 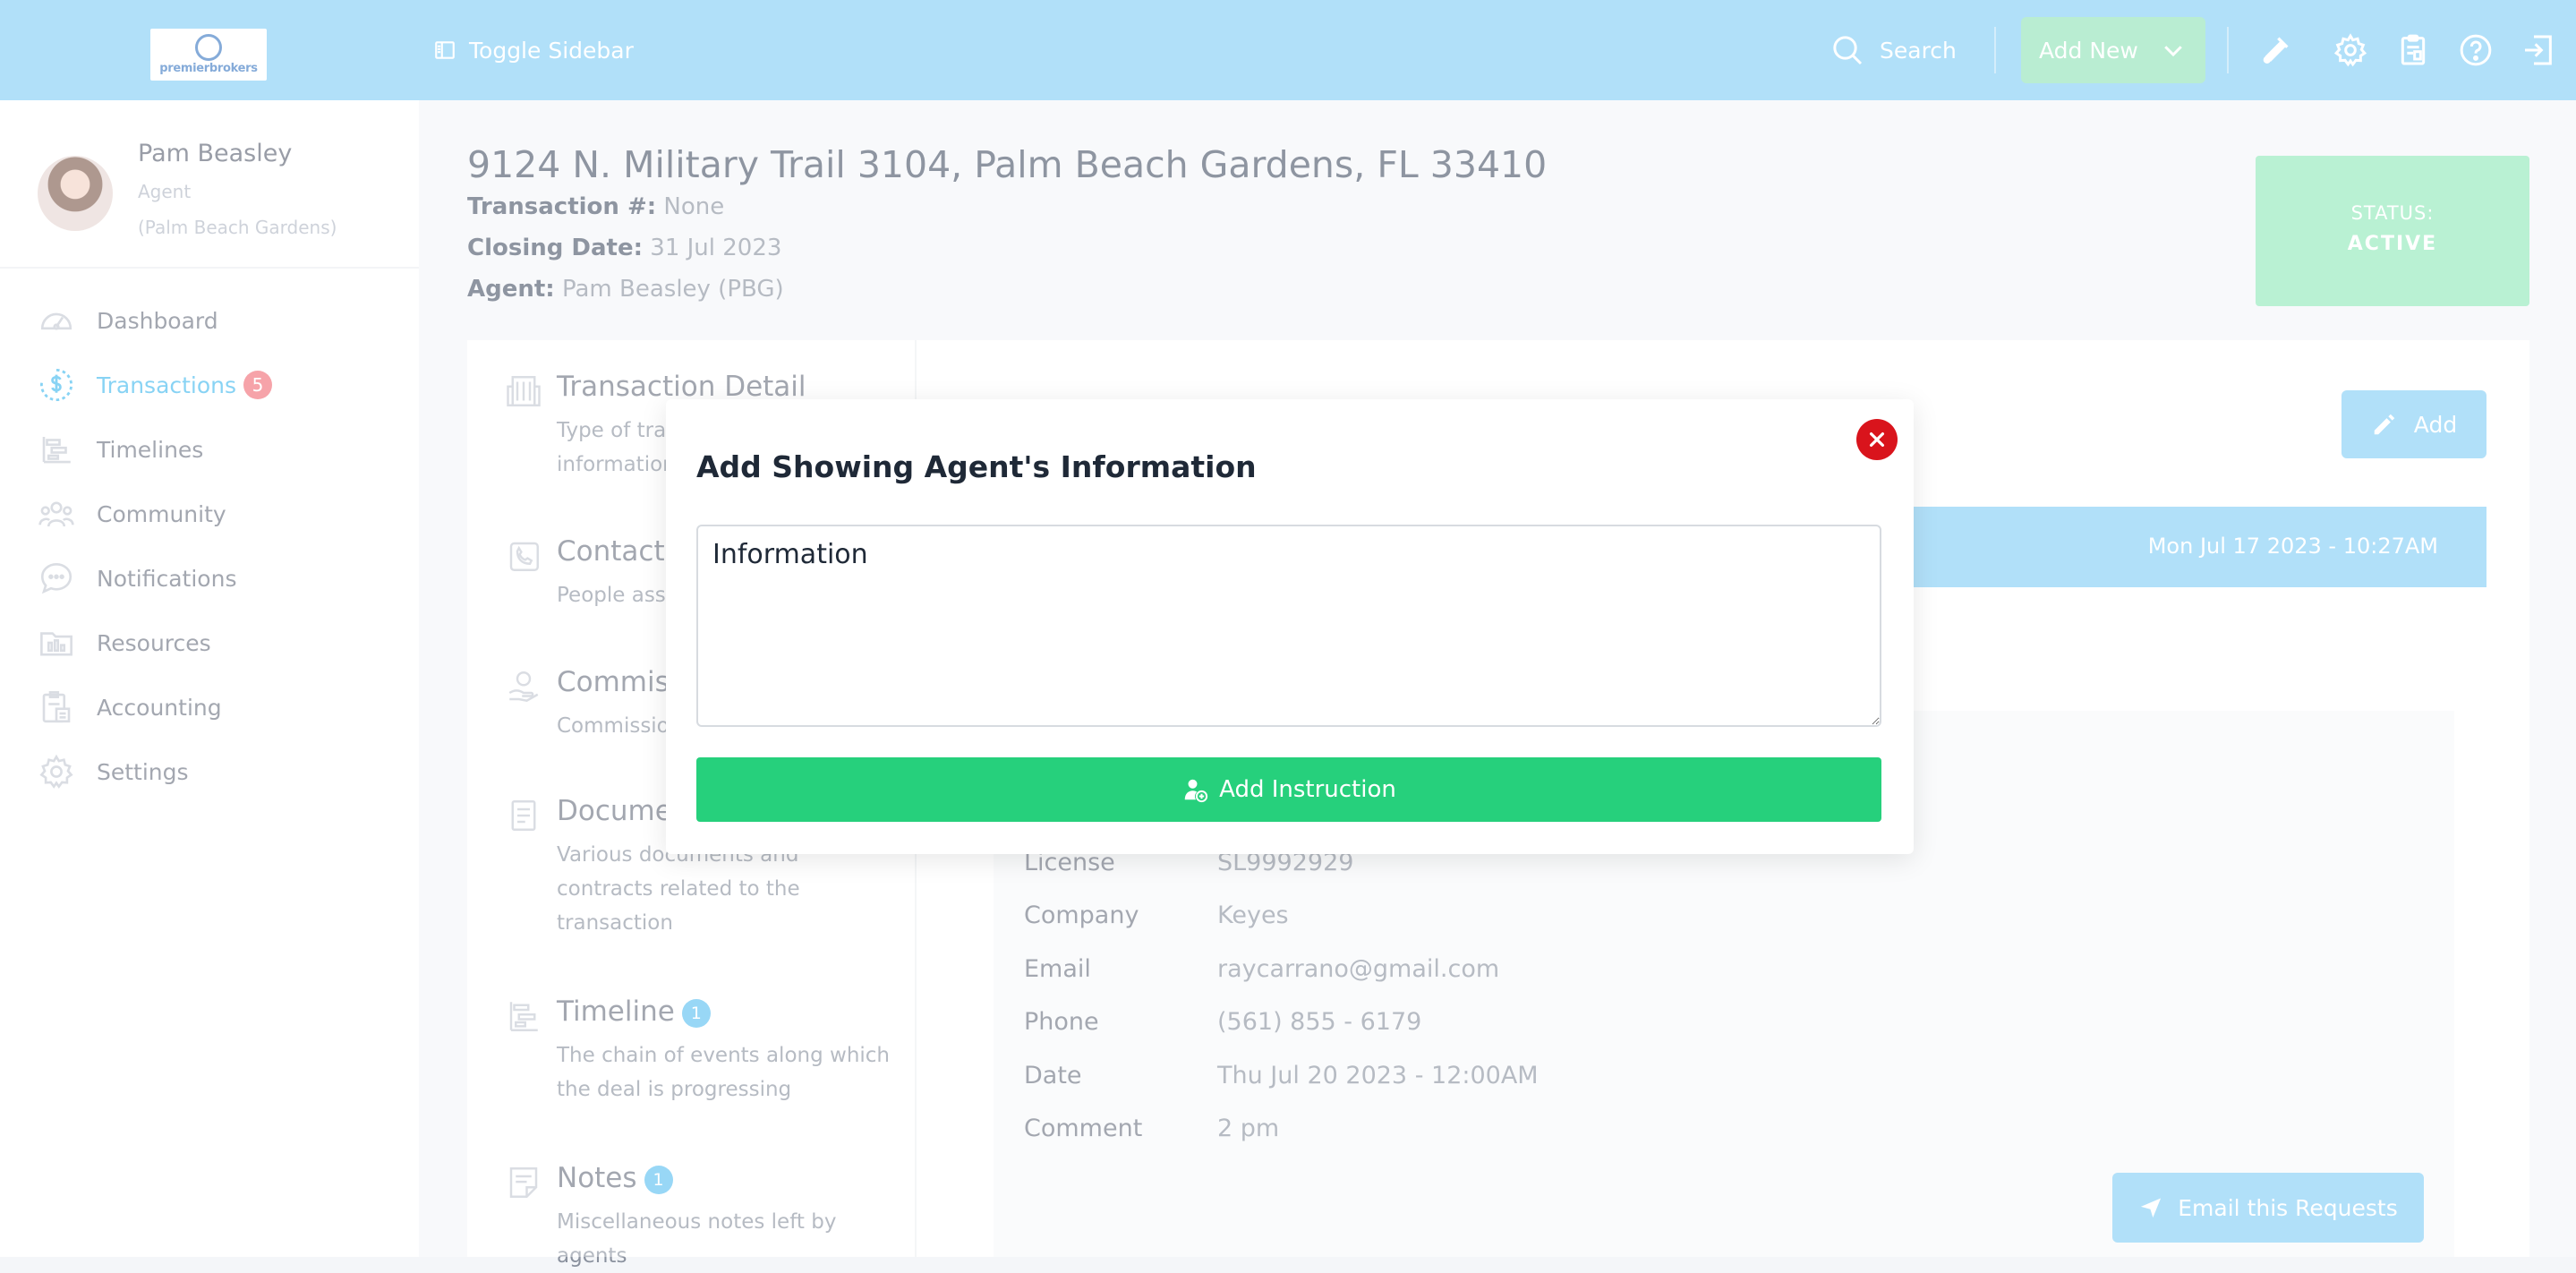 I want to click on add-instruction-button: Add Instruction, so click(x=1288, y=789).